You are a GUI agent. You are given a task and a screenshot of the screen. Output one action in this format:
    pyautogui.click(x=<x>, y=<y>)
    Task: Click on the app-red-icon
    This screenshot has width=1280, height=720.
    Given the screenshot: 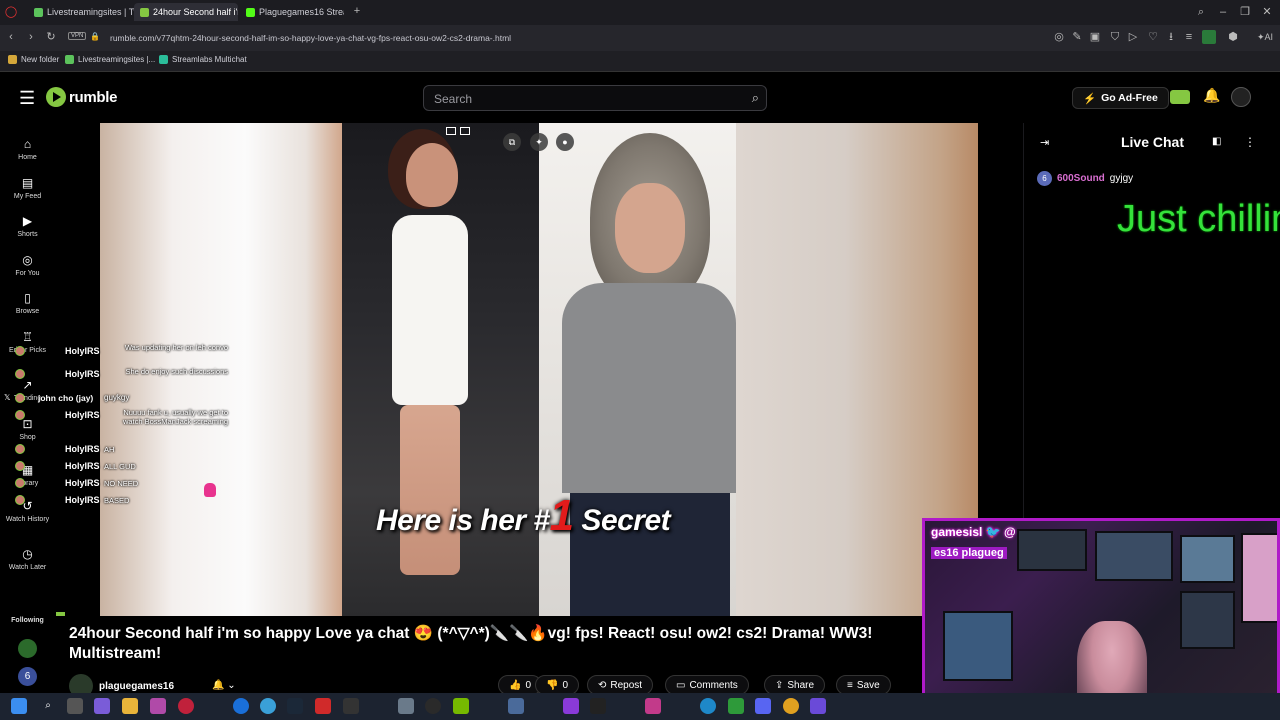 What is the action you would take?
    pyautogui.click(x=323, y=706)
    